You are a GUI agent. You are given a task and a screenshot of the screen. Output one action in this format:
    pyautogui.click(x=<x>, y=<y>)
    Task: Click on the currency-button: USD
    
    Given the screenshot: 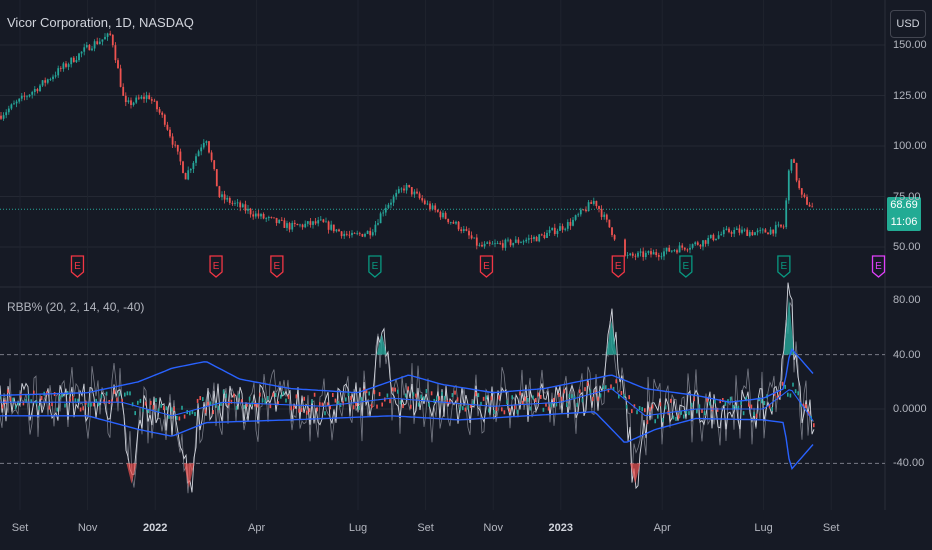 What is the action you would take?
    pyautogui.click(x=908, y=24)
    